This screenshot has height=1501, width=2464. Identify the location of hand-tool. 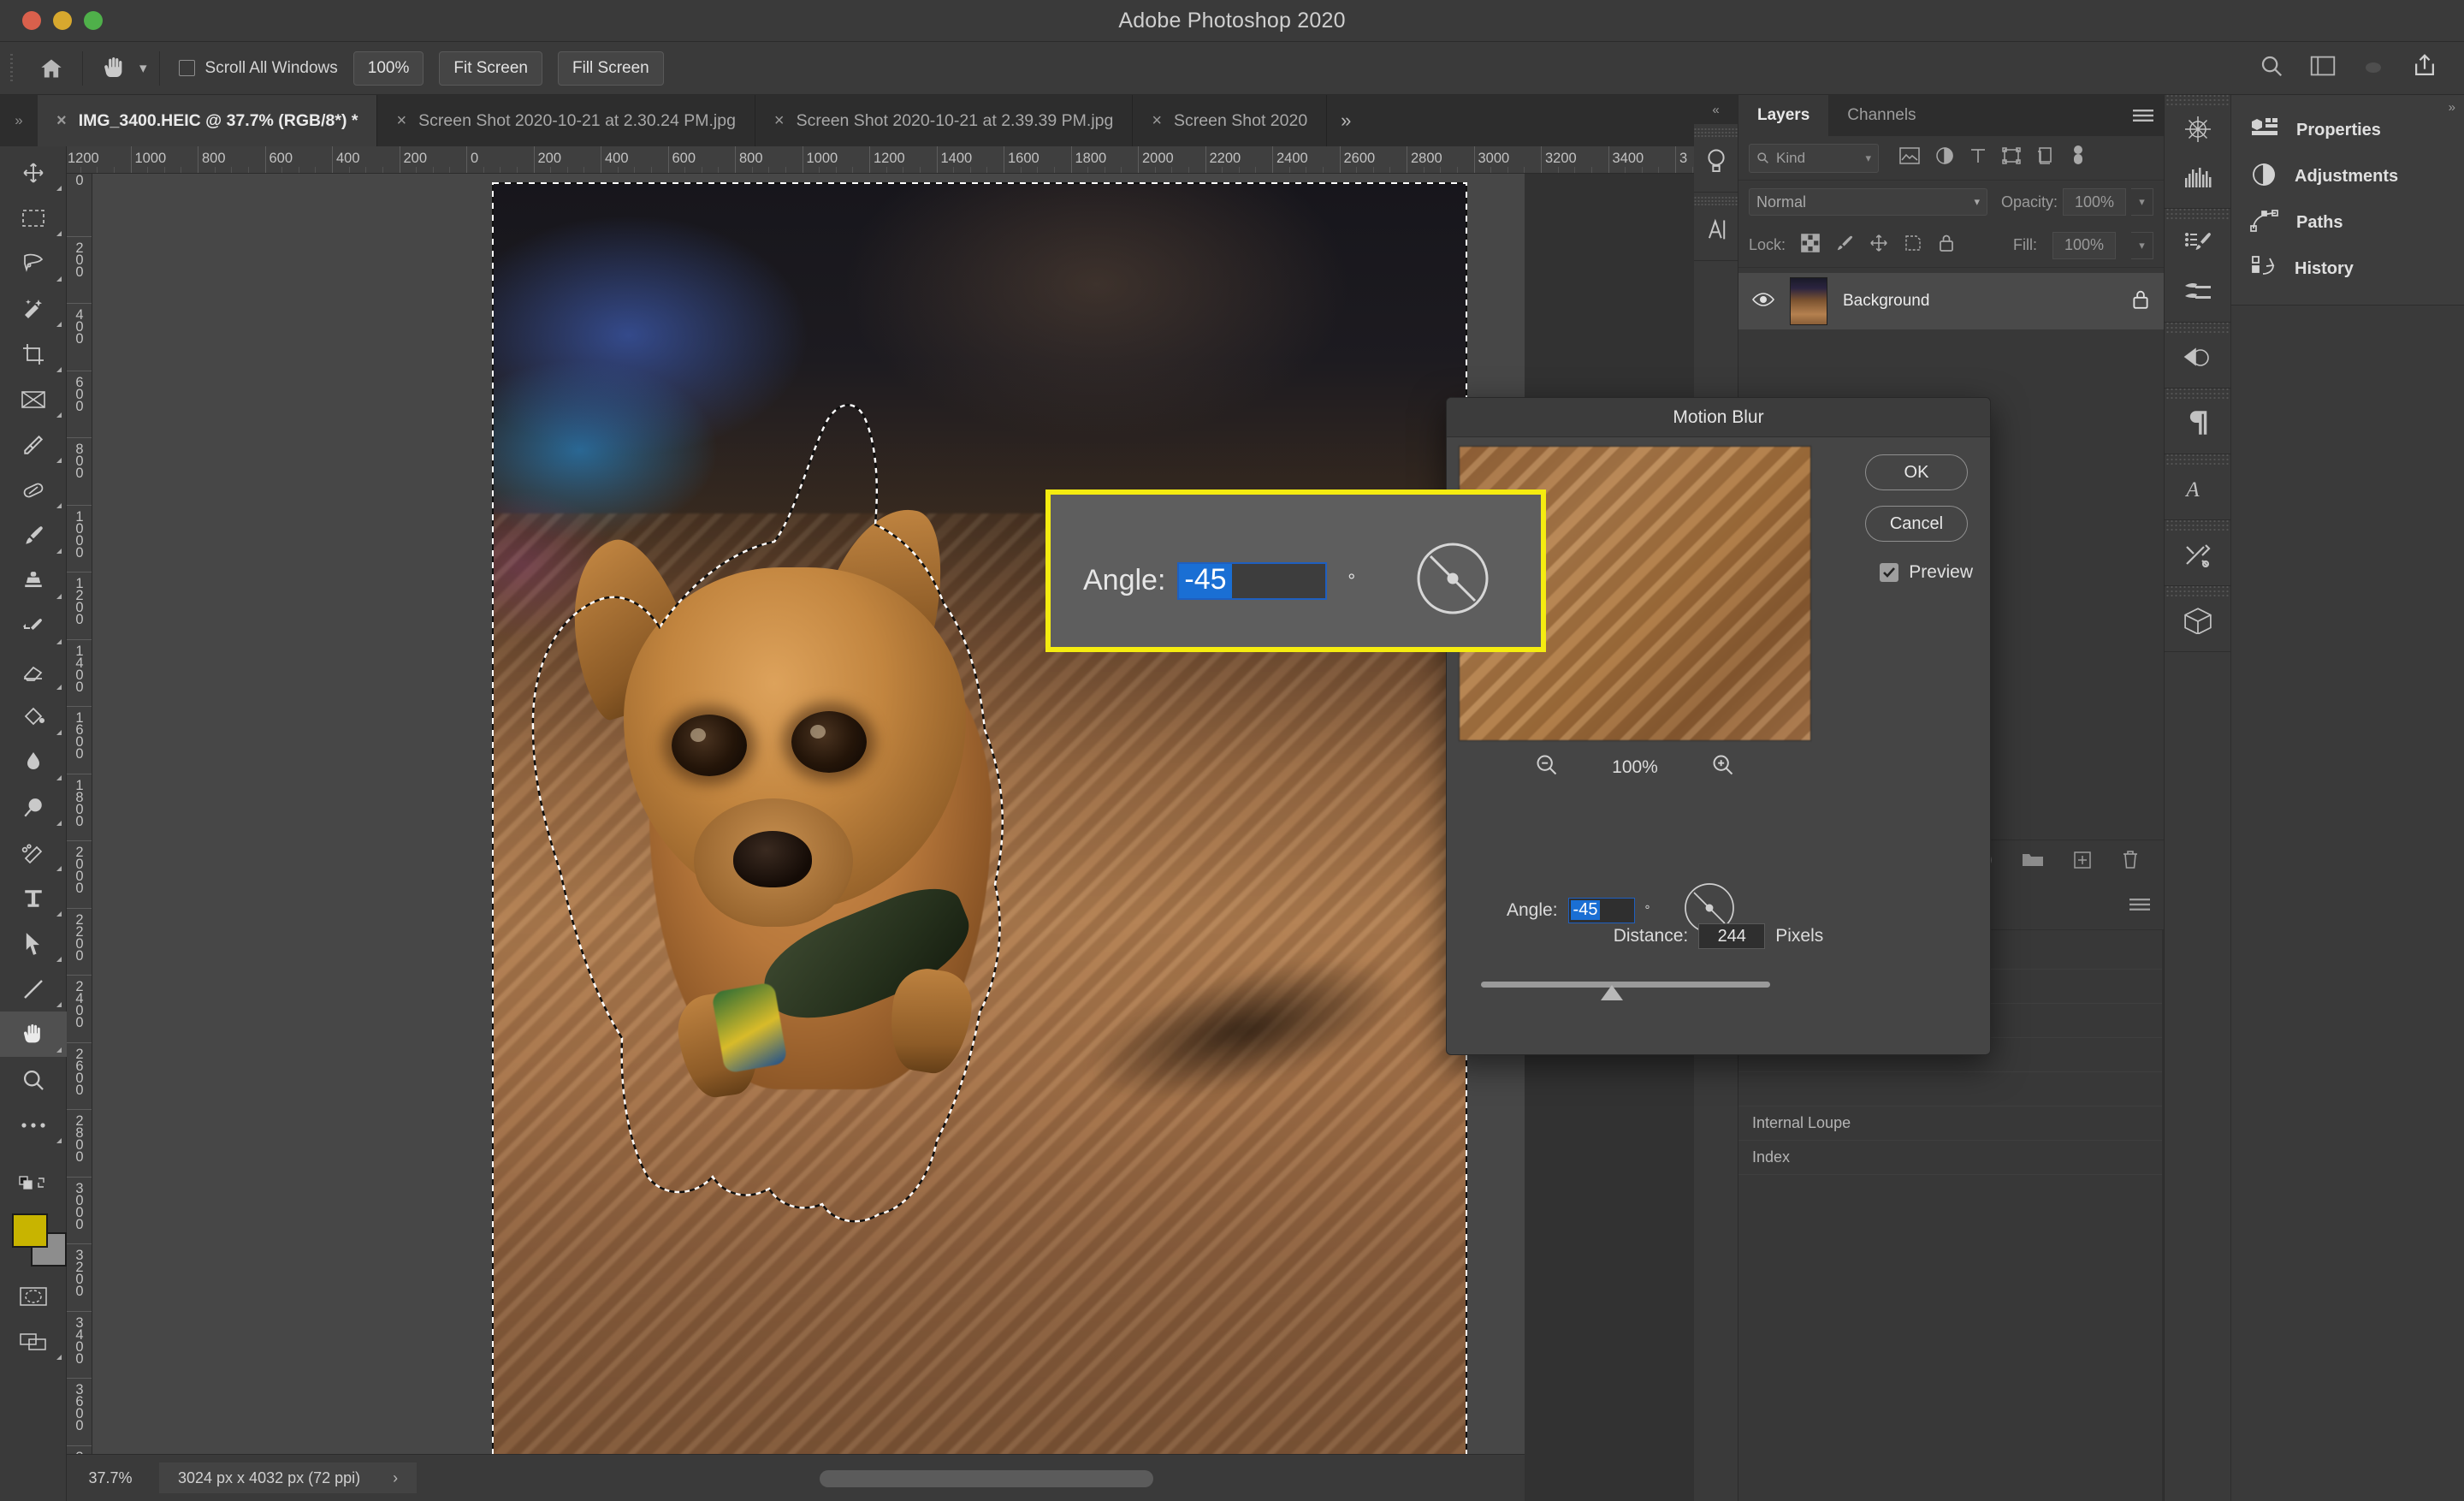
(33, 1034).